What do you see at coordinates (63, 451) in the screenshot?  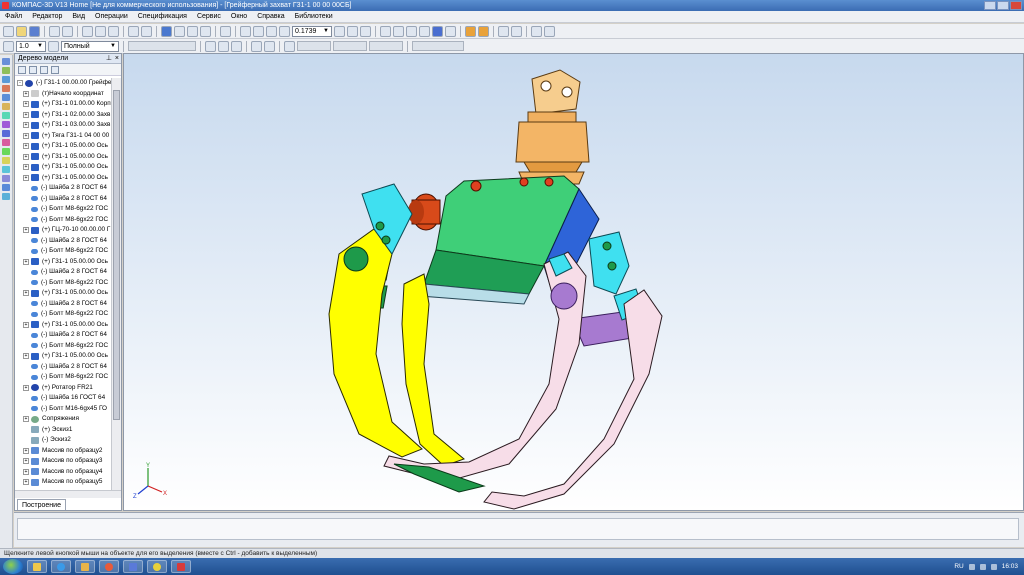 I see `tree-item: + Массив по образцу2` at bounding box center [63, 451].